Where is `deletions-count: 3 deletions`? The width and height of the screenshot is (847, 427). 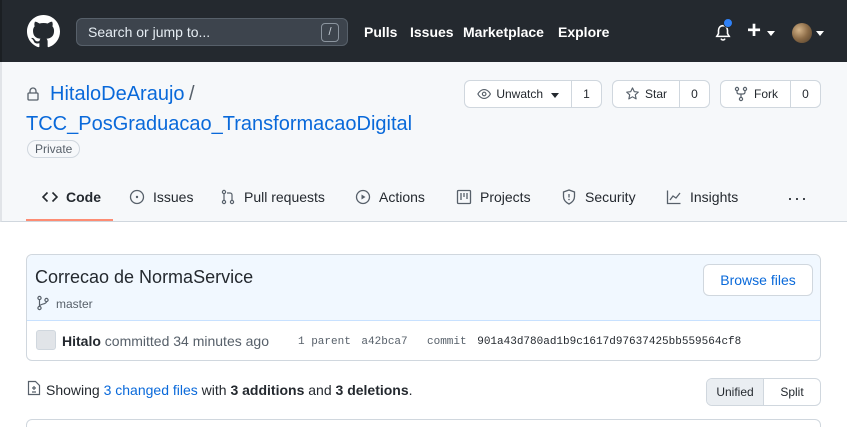 deletions-count: 3 deletions is located at coordinates (372, 390).